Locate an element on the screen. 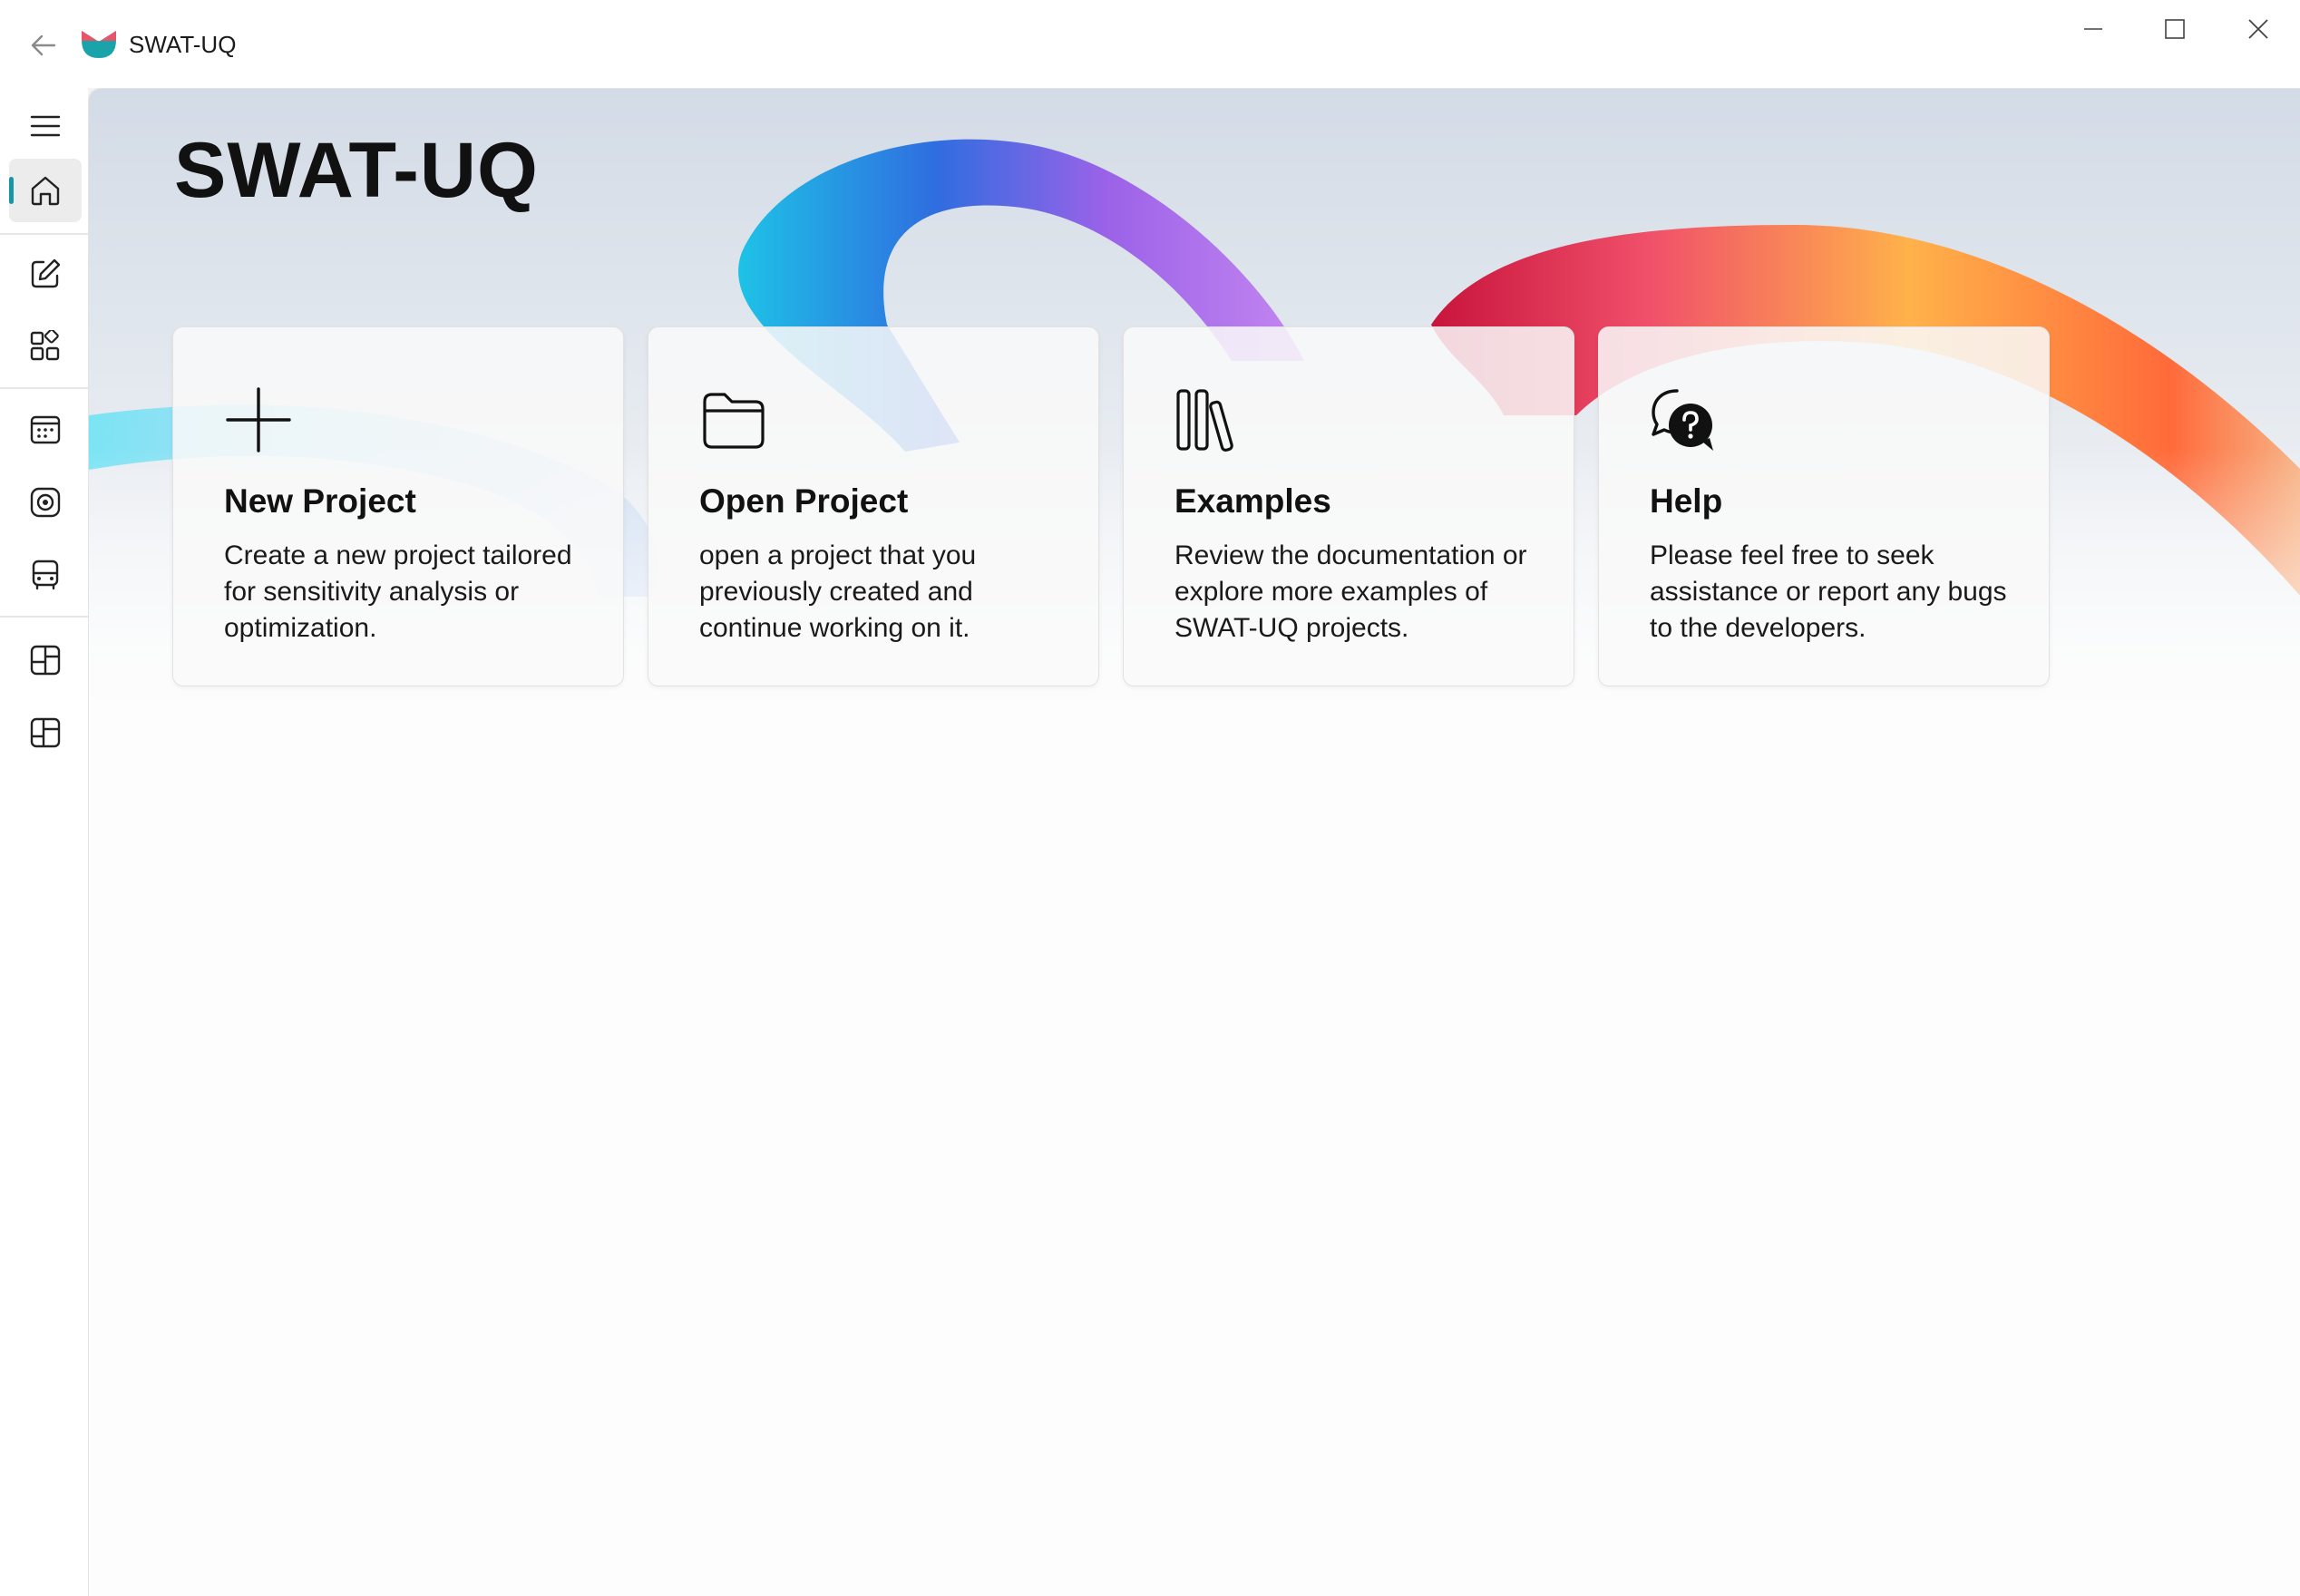 The width and height of the screenshot is (2300, 1596). nav-item-home is located at coordinates (45, 190).